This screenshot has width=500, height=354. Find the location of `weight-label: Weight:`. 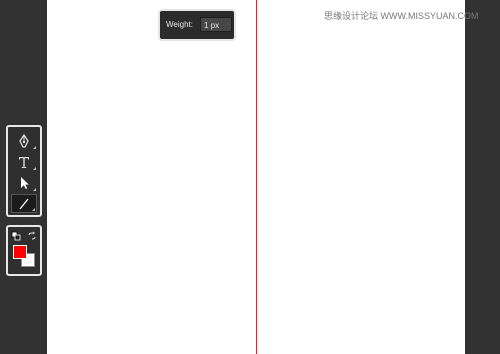

weight-label: Weight: is located at coordinates (179, 24).